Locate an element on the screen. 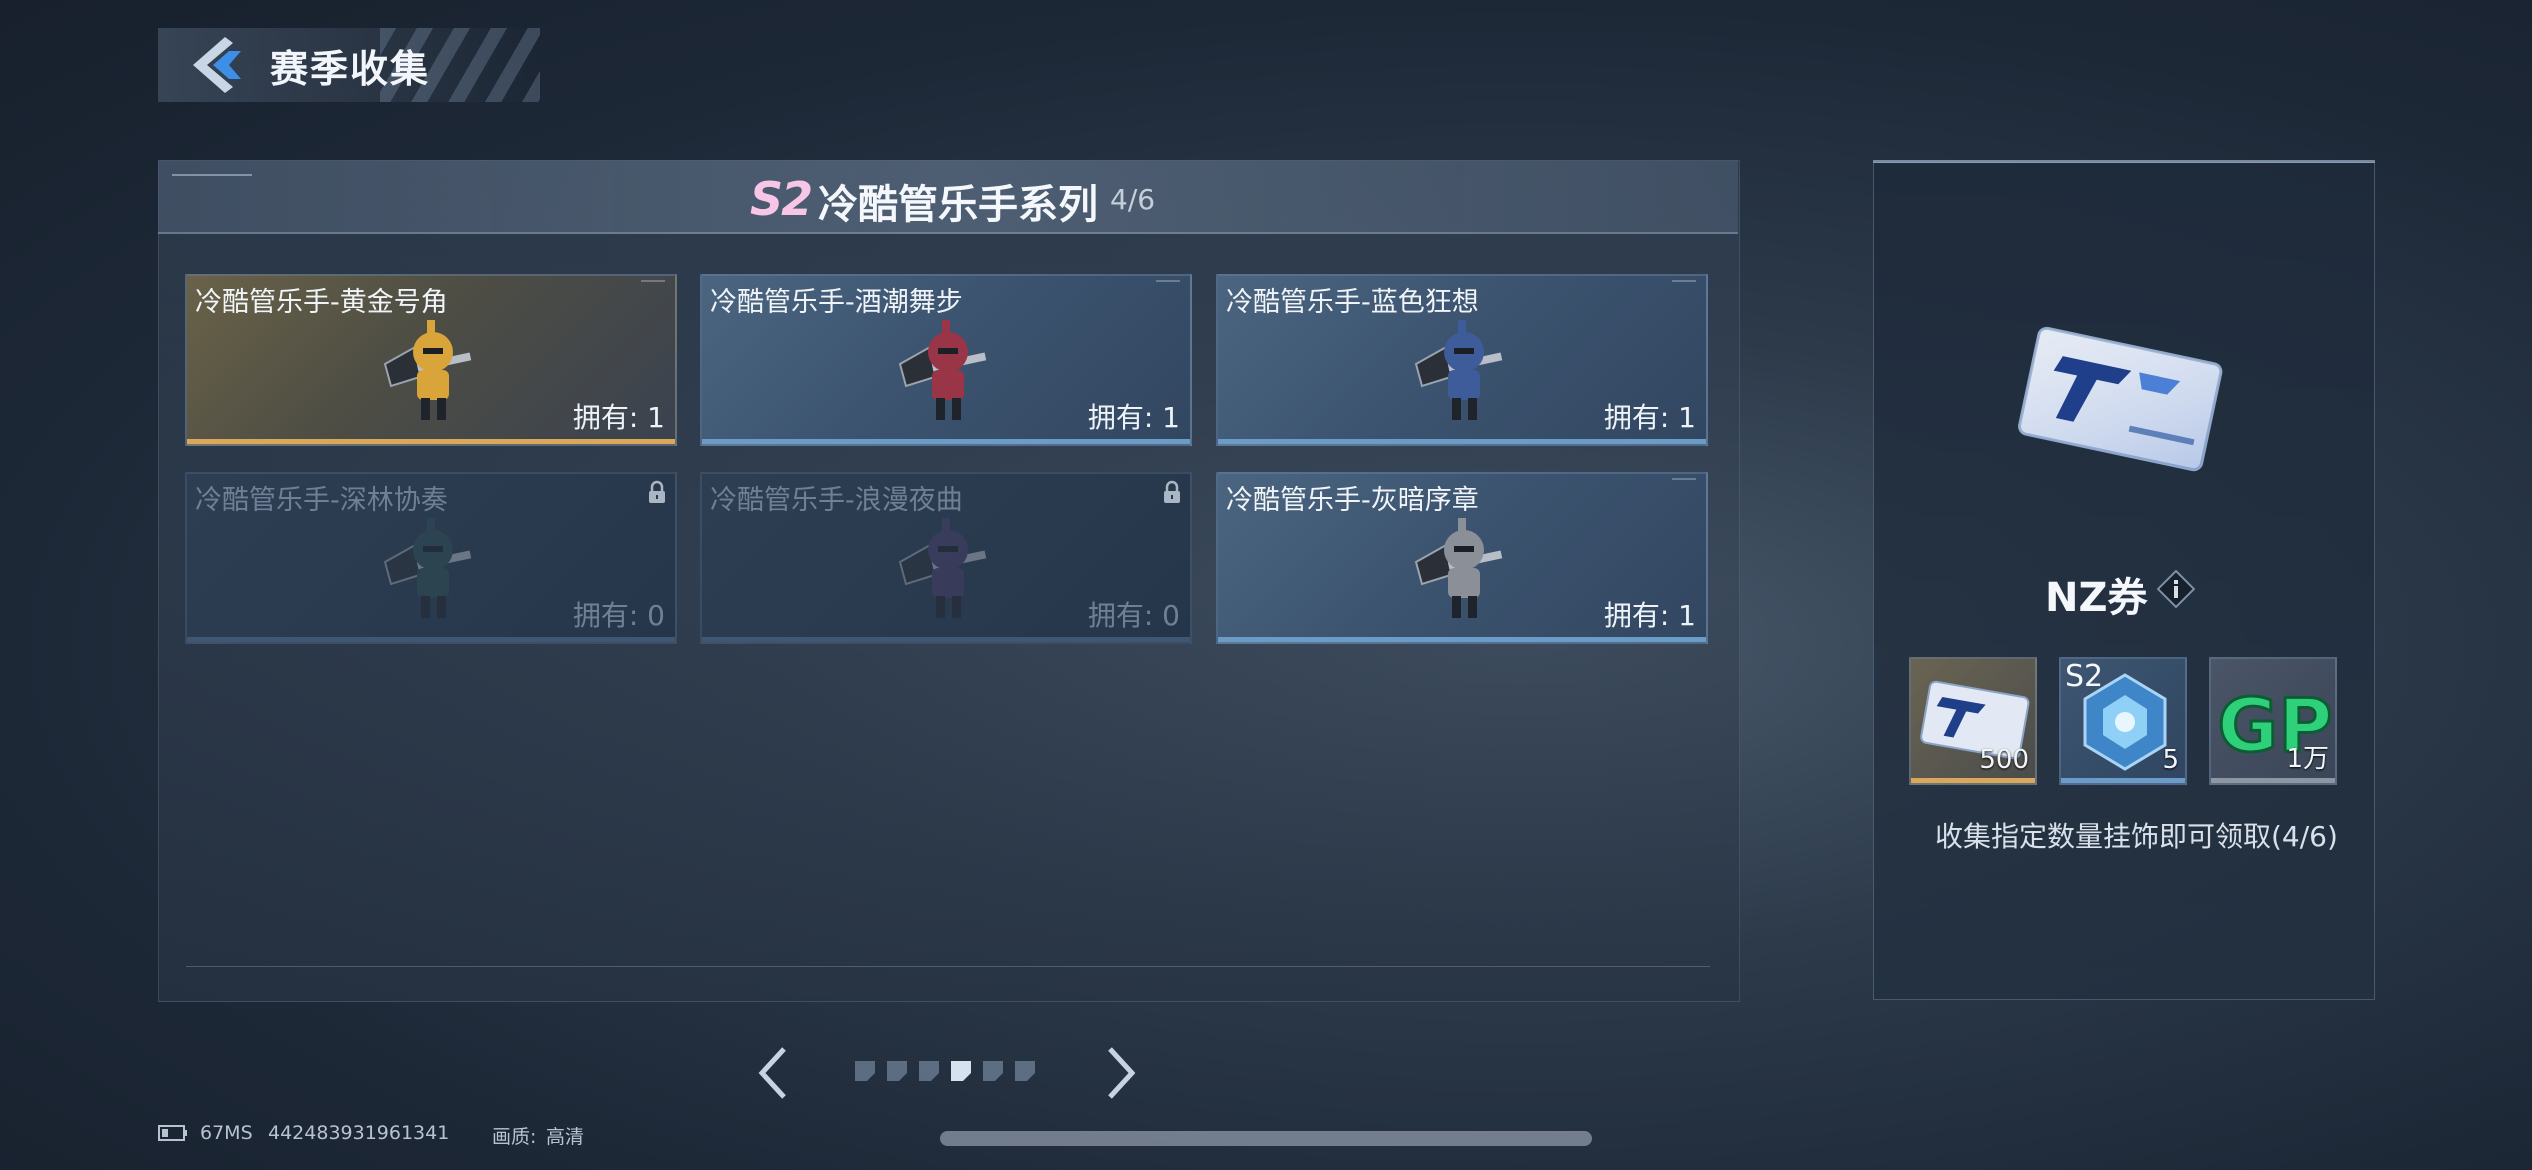 Image resolution: width=2532 pixels, height=1170 pixels. reward-panel-top-line is located at coordinates (2124, 161).